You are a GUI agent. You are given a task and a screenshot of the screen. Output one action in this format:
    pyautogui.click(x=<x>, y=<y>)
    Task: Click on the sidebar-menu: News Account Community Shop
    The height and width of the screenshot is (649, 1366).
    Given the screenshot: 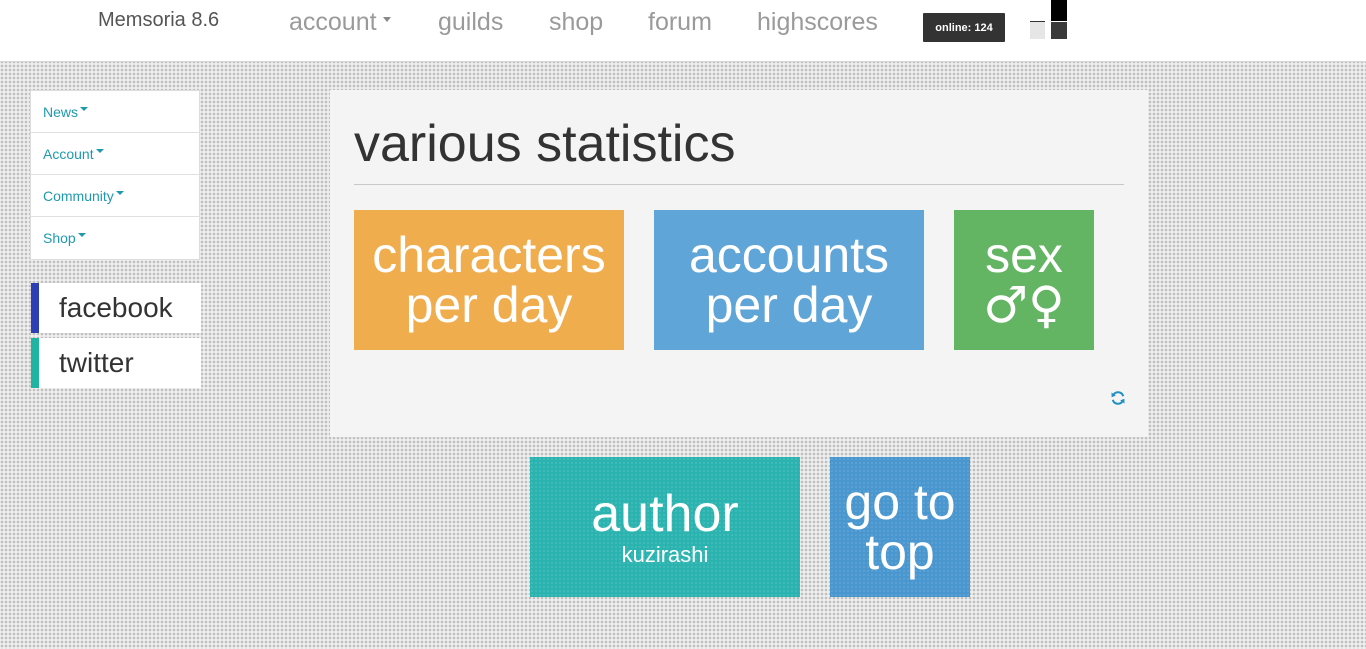 What is the action you would take?
    pyautogui.click(x=115, y=175)
    